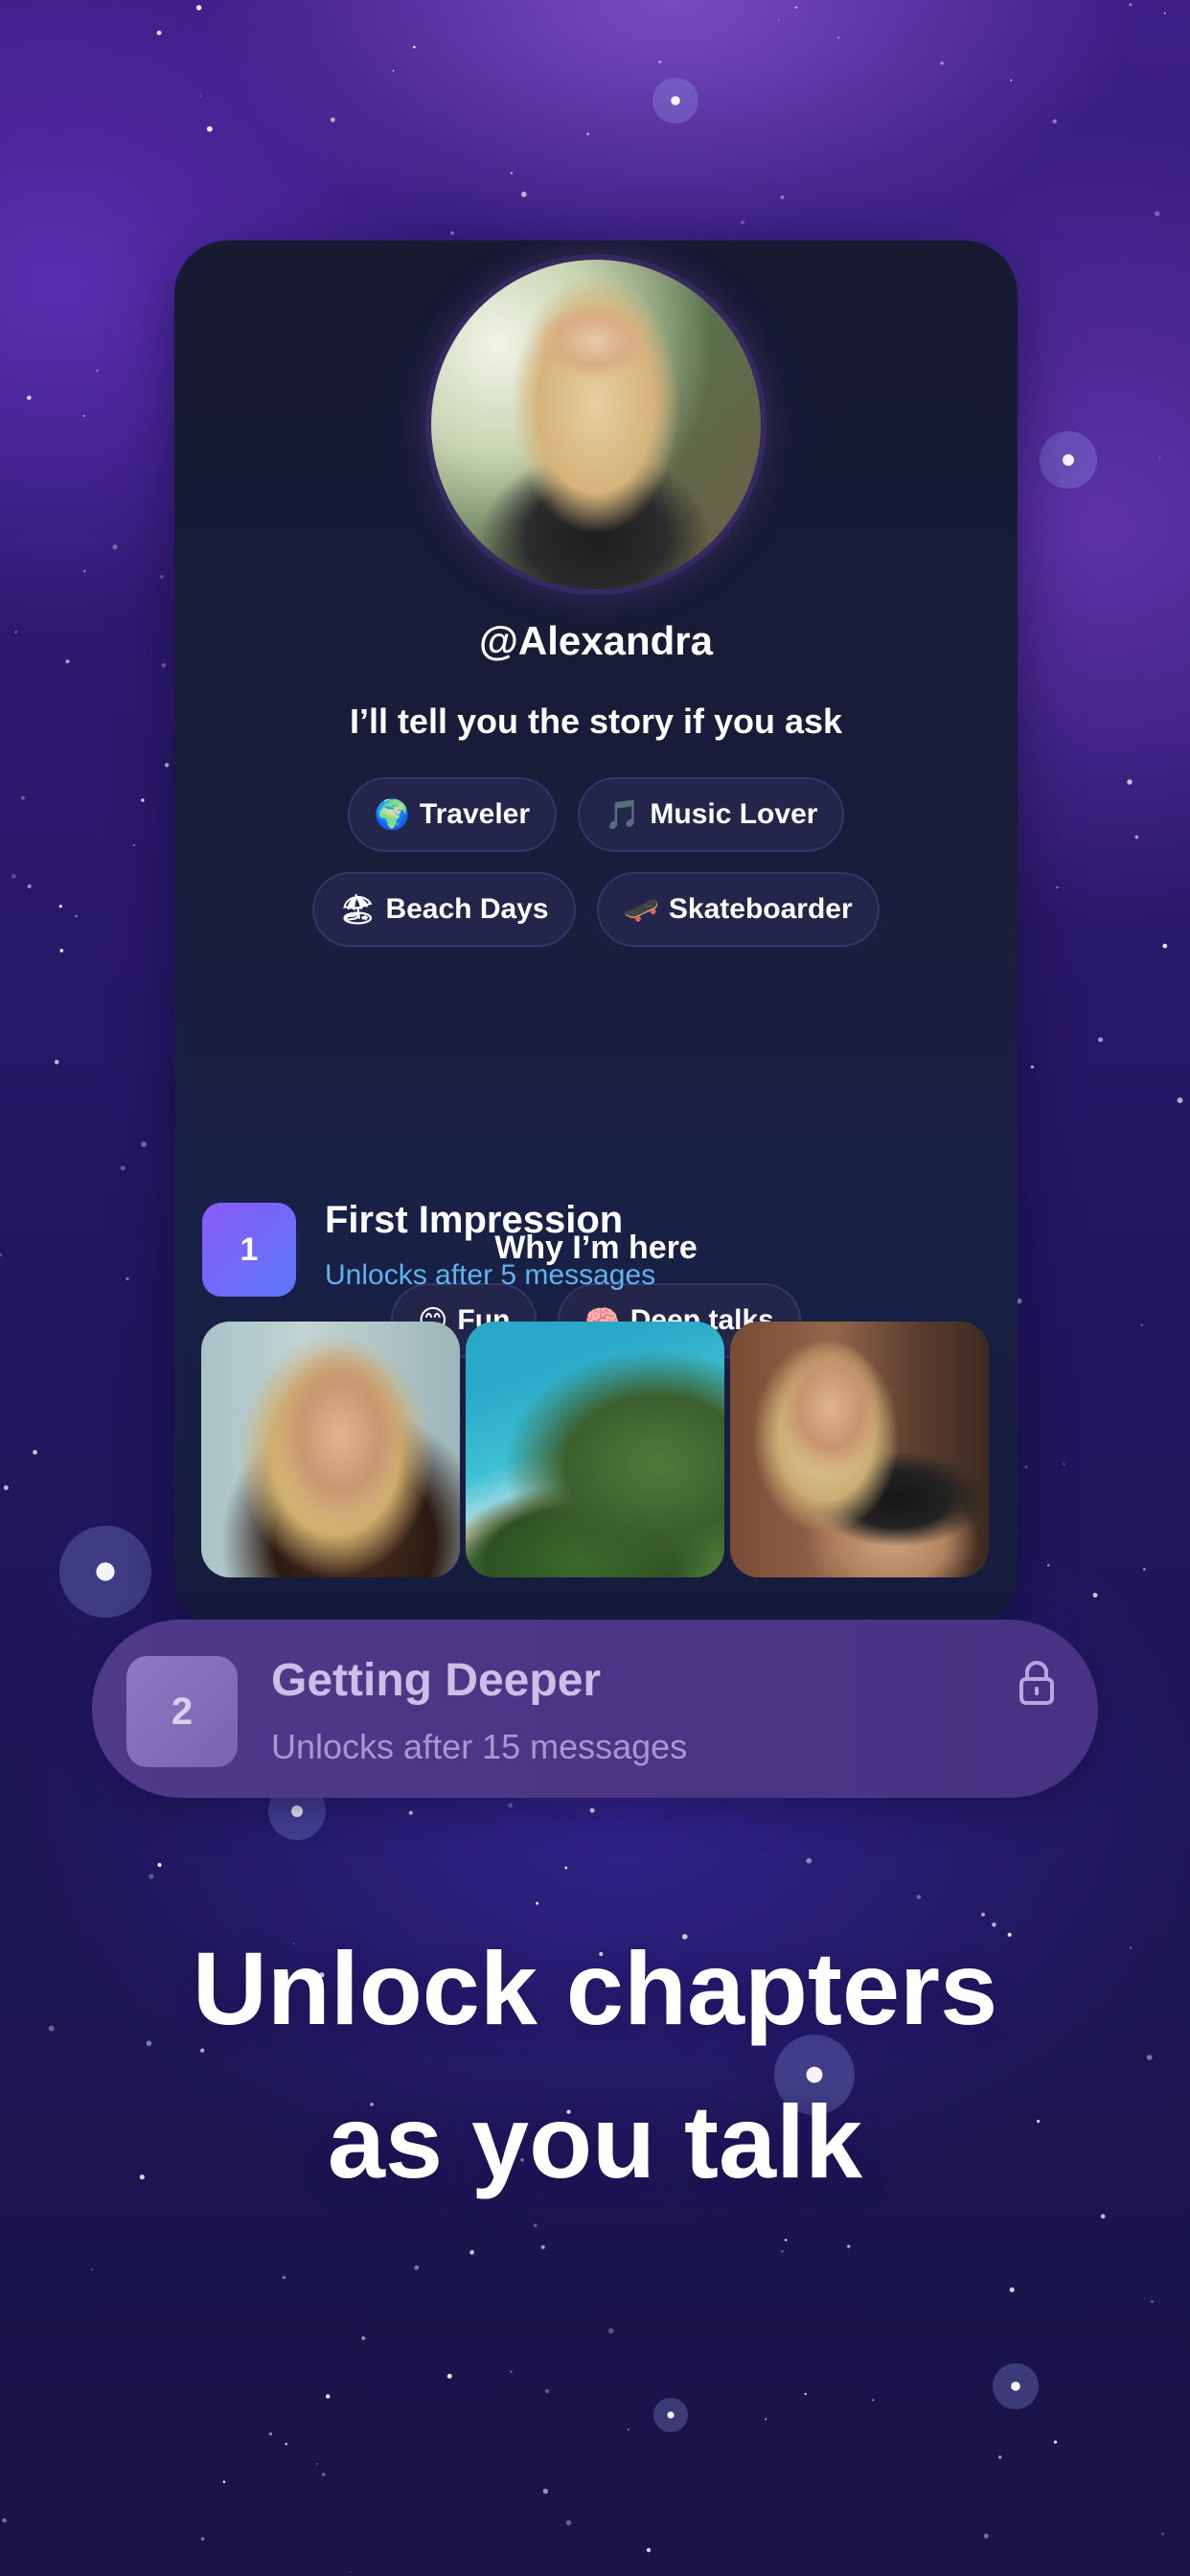  Describe the element at coordinates (761, 909) in the screenshot. I see `interest-chip-label: Skateboarder` at that location.